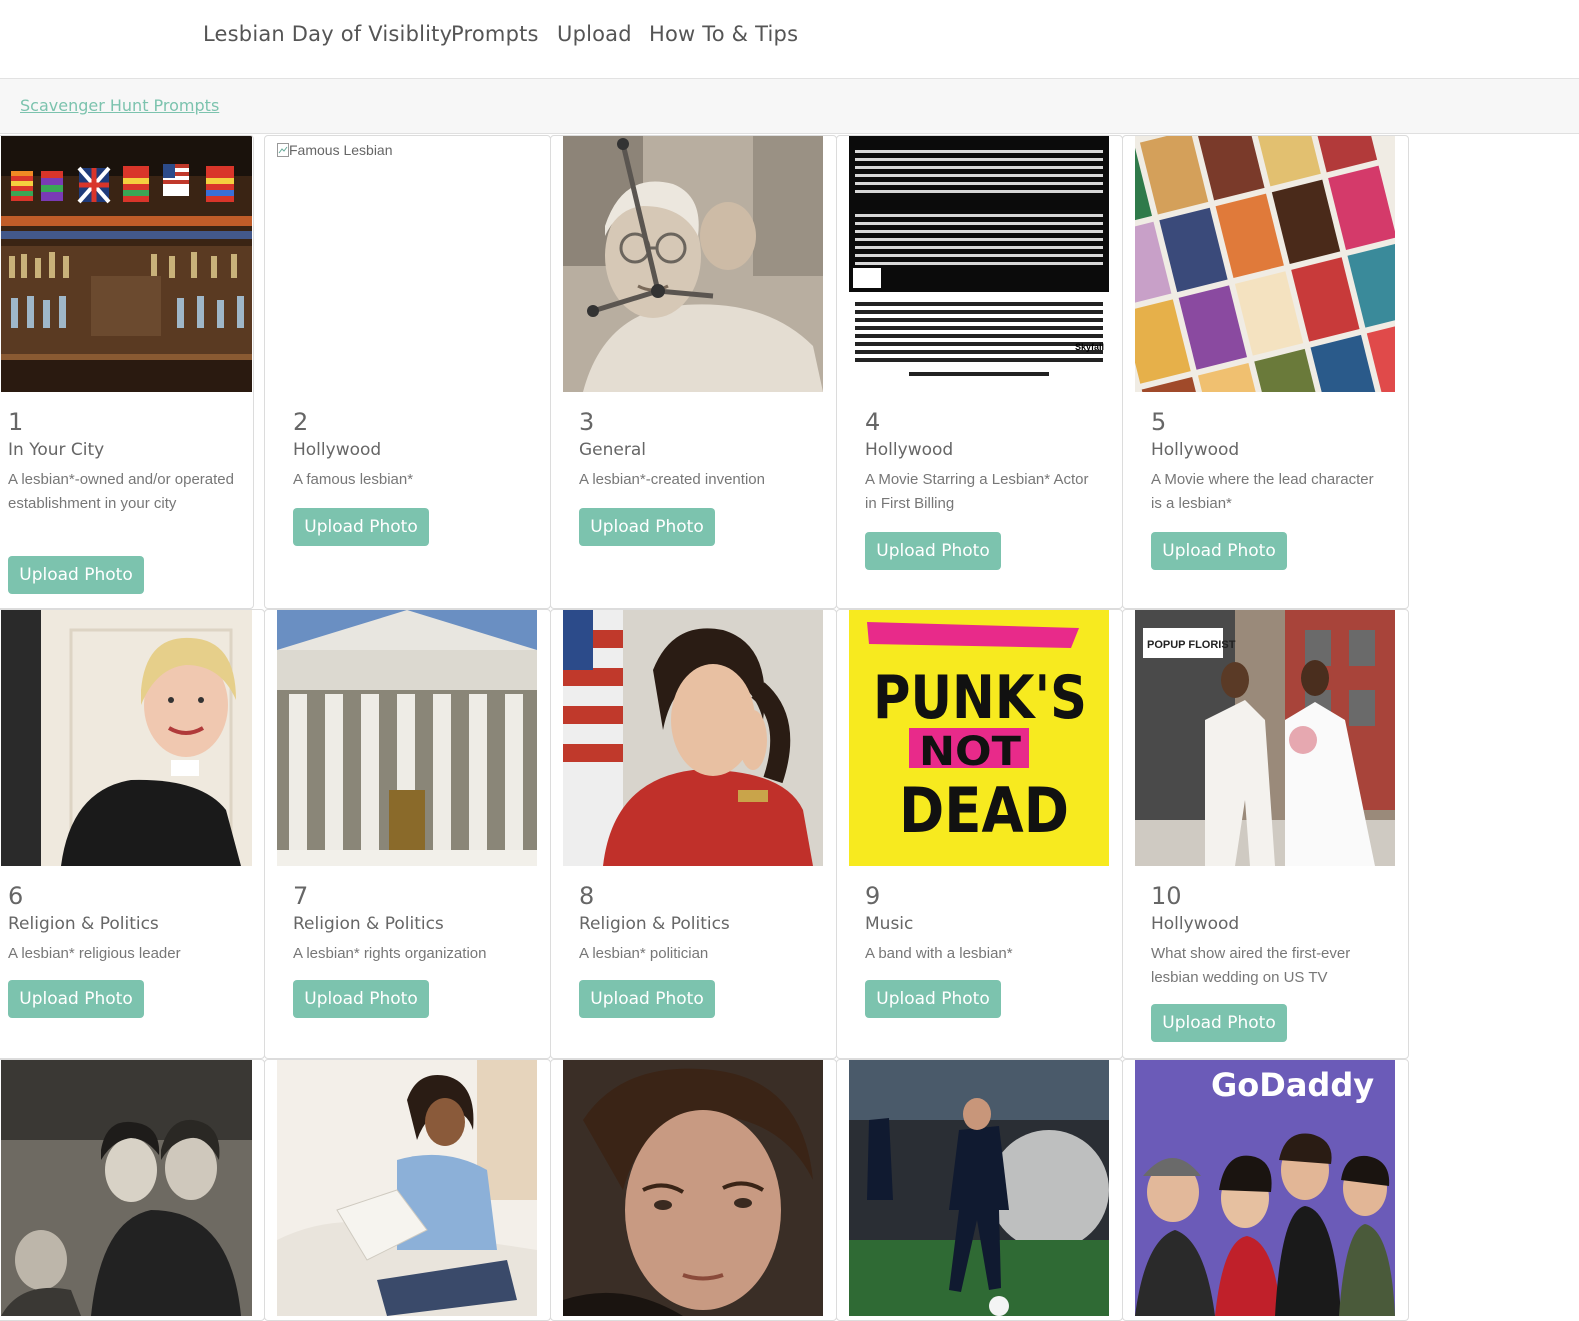 The height and width of the screenshot is (1321, 1579). I want to click on actress-closeup-photo, so click(693, 1188).